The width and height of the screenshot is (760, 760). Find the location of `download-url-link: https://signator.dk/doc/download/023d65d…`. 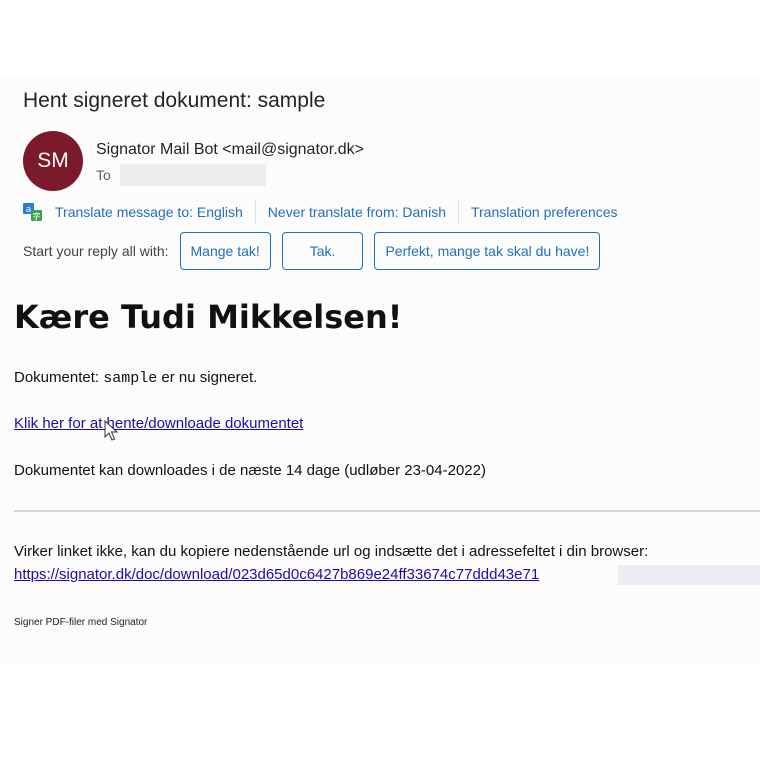

download-url-link: https://signator.dk/doc/download/023d65d… is located at coordinates (276, 574).